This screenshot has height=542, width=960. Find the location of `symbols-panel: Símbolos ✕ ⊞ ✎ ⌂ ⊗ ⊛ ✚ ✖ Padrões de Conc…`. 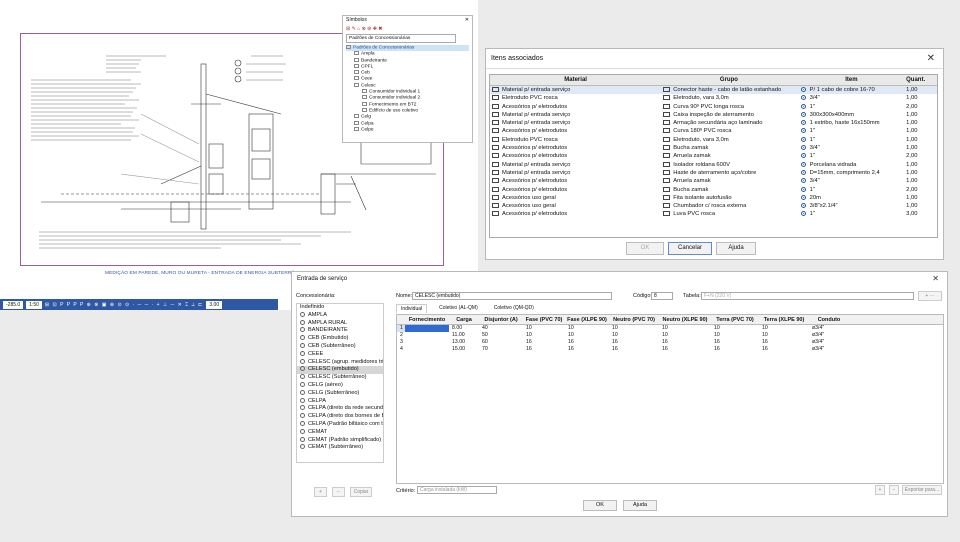

symbols-panel: Símbolos ✕ ⊞ ✎ ⌂ ⊗ ⊛ ✚ ✖ Padrões de Conc… is located at coordinates (407, 79).